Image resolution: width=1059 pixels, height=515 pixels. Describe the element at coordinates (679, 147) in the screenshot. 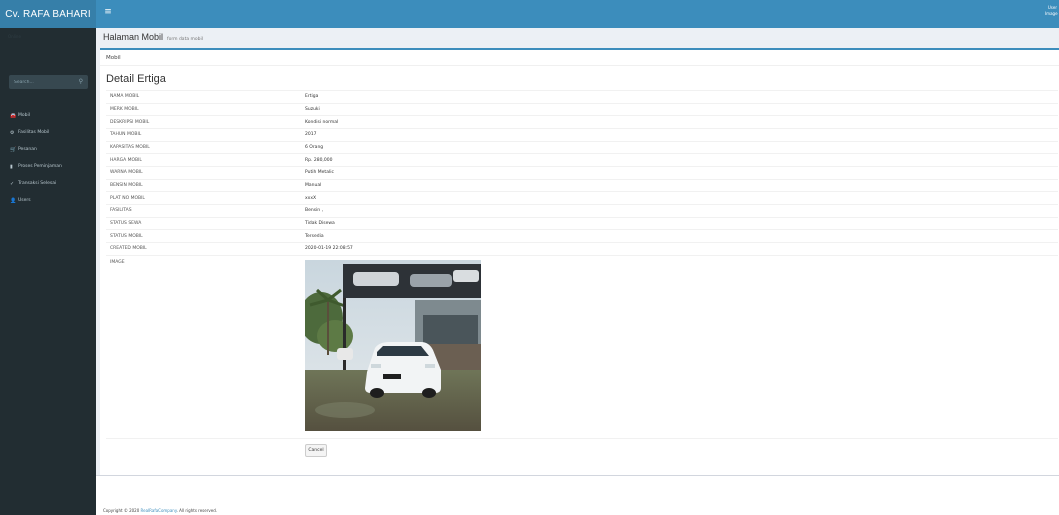

I see `row-value: 6 Orang` at that location.